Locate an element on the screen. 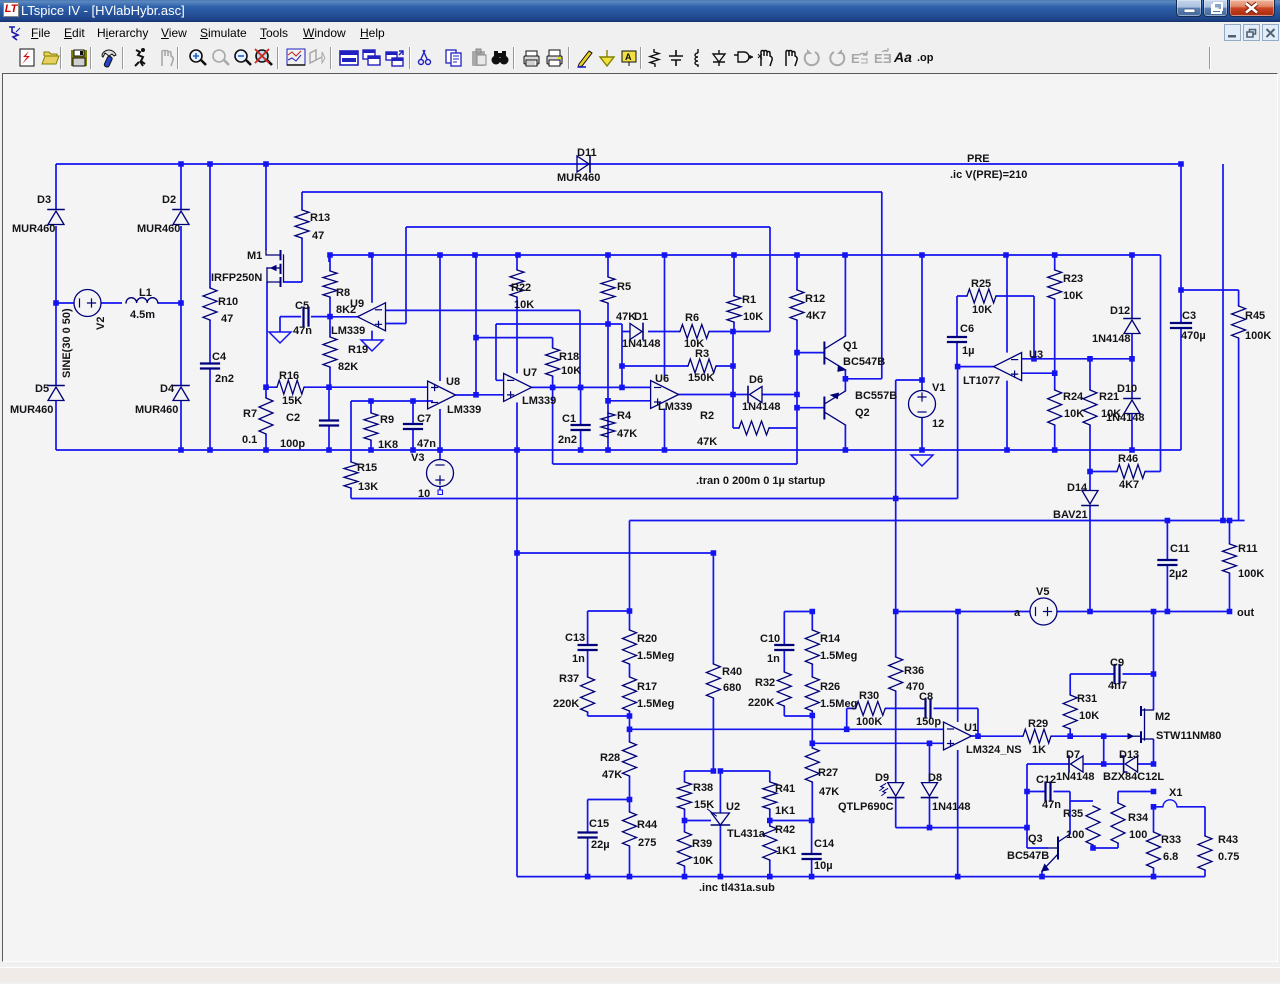 The width and height of the screenshot is (1280, 984). svg-text: C4 is located at coordinates (219, 357).